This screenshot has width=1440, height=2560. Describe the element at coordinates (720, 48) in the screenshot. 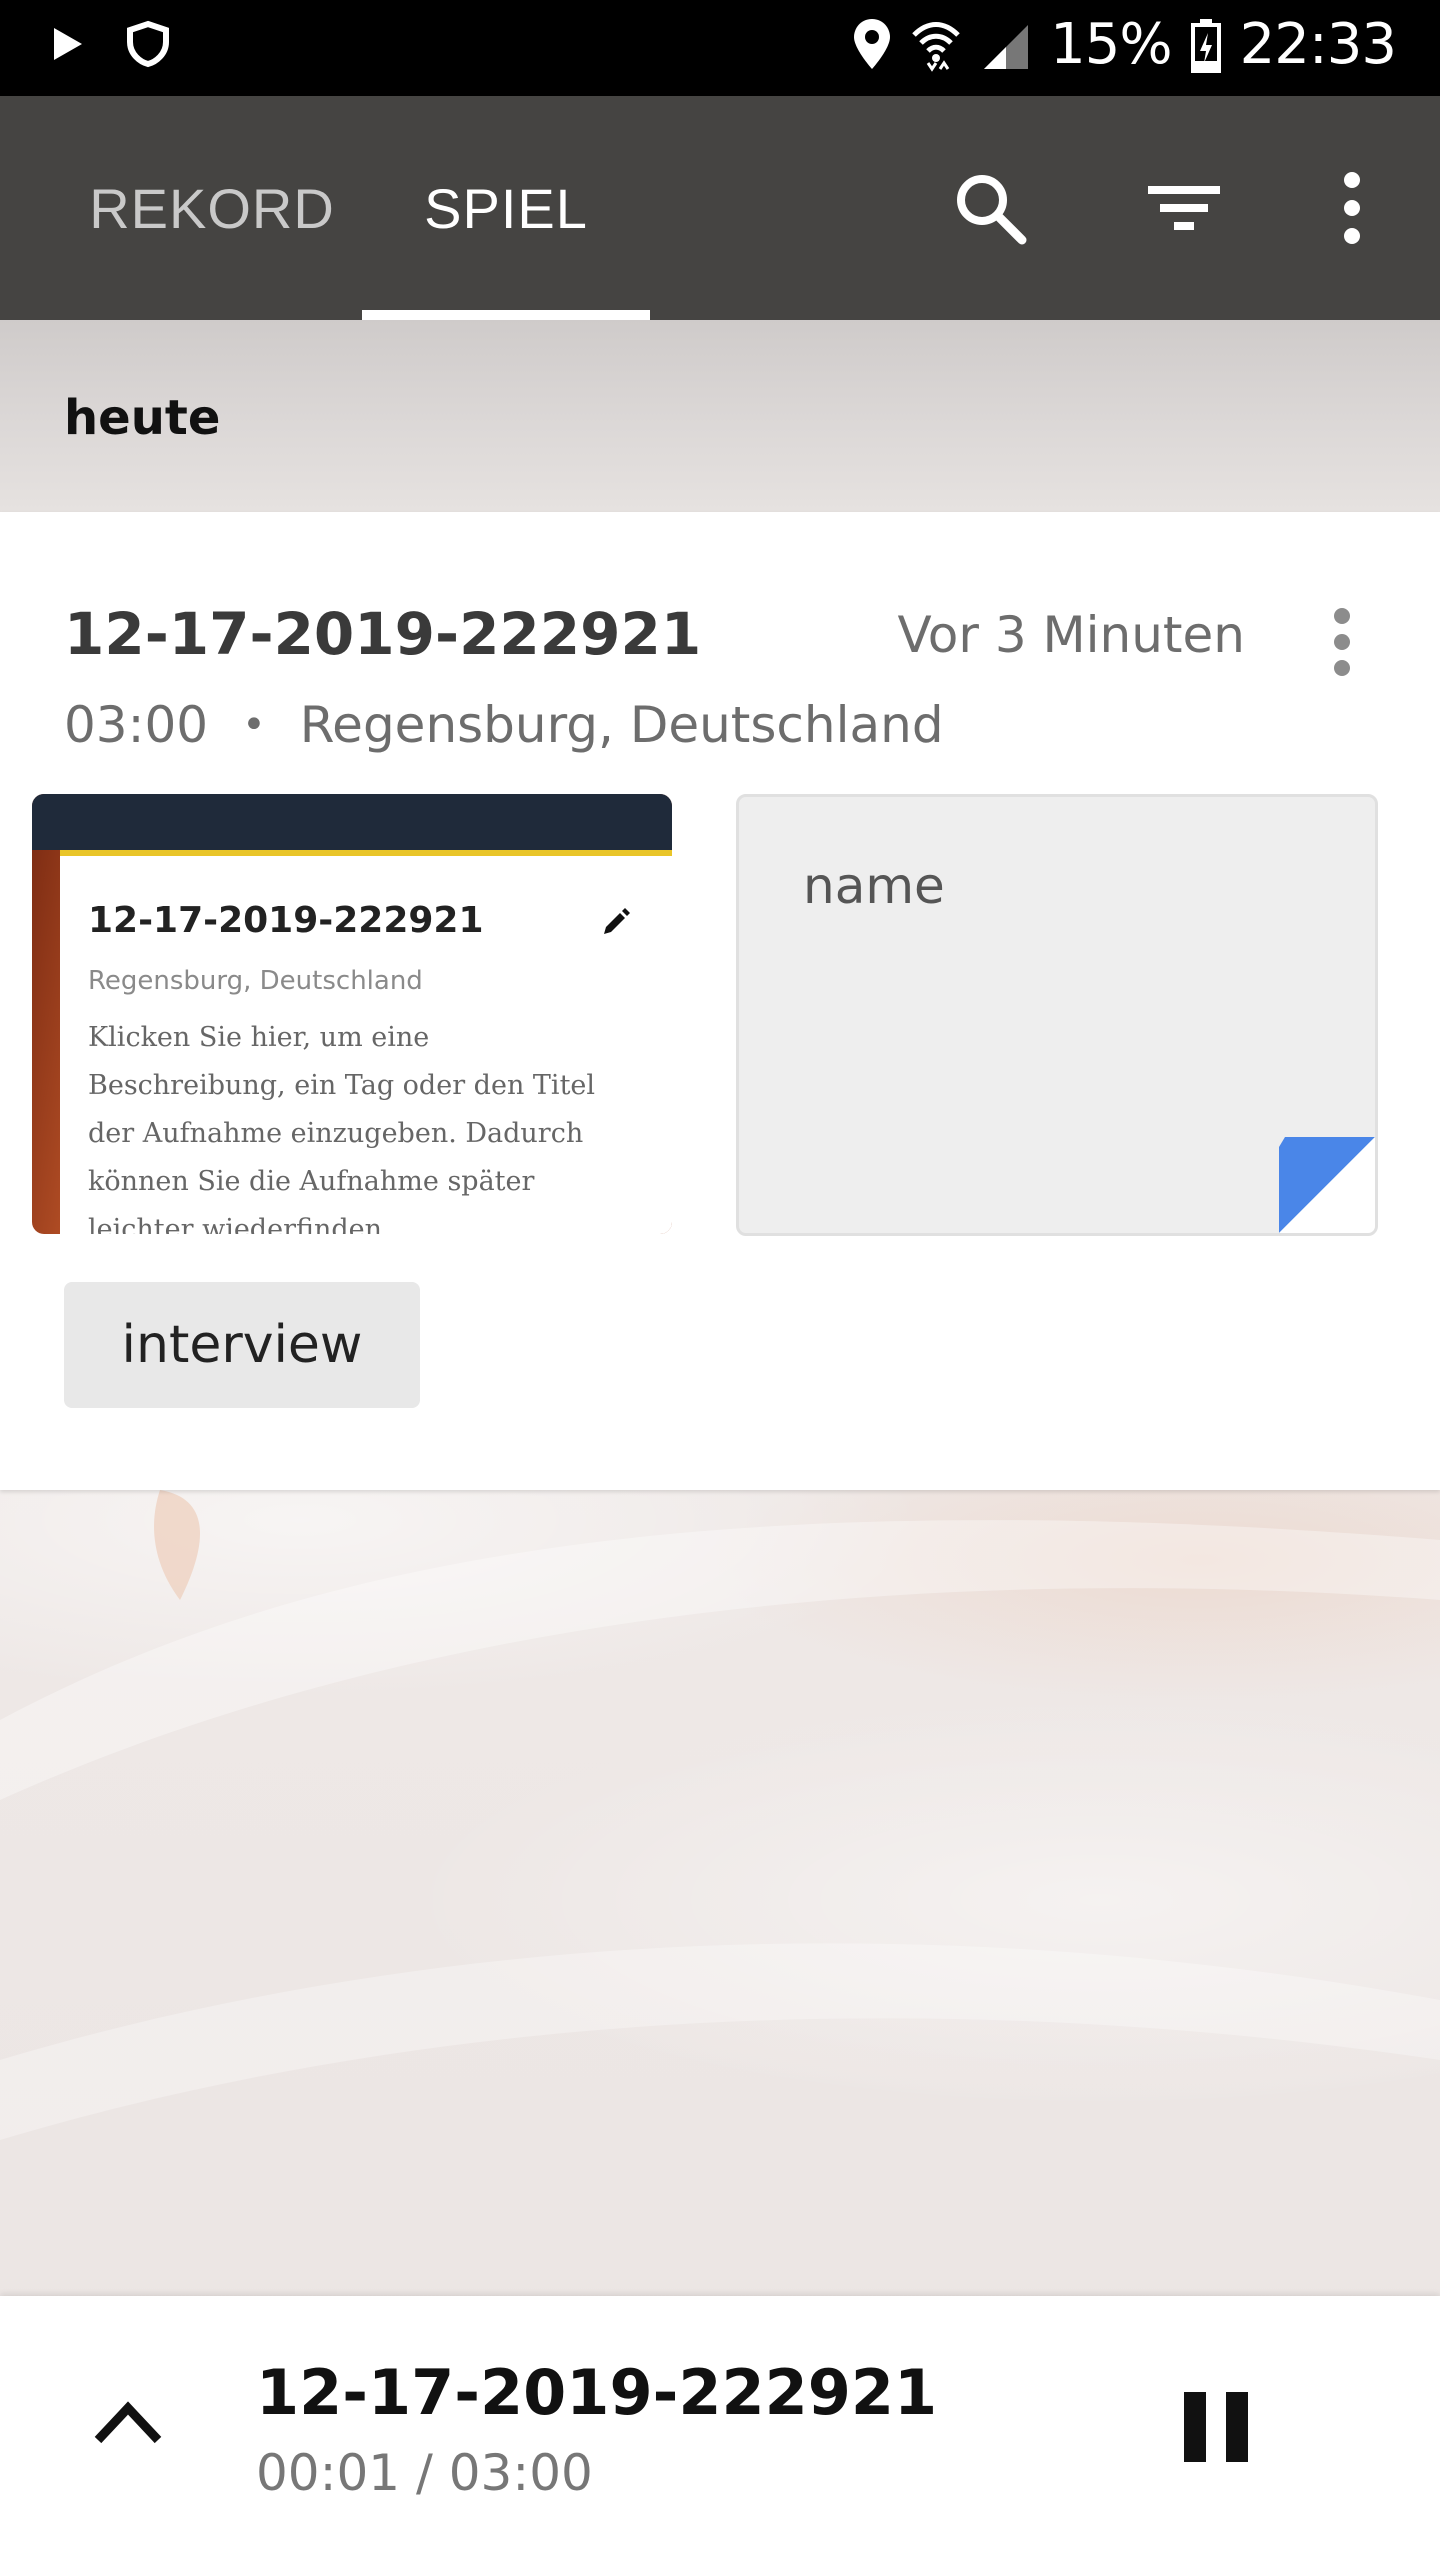

I see `status-bar: 15% 22:33` at that location.